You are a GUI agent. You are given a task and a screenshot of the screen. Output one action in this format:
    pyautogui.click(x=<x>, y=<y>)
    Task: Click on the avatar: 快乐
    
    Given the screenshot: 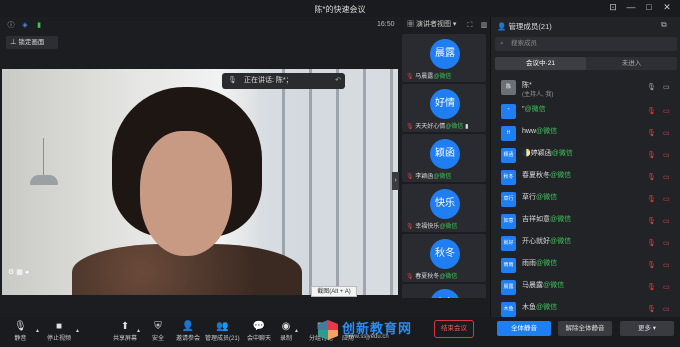 What is the action you would take?
    pyautogui.click(x=445, y=204)
    